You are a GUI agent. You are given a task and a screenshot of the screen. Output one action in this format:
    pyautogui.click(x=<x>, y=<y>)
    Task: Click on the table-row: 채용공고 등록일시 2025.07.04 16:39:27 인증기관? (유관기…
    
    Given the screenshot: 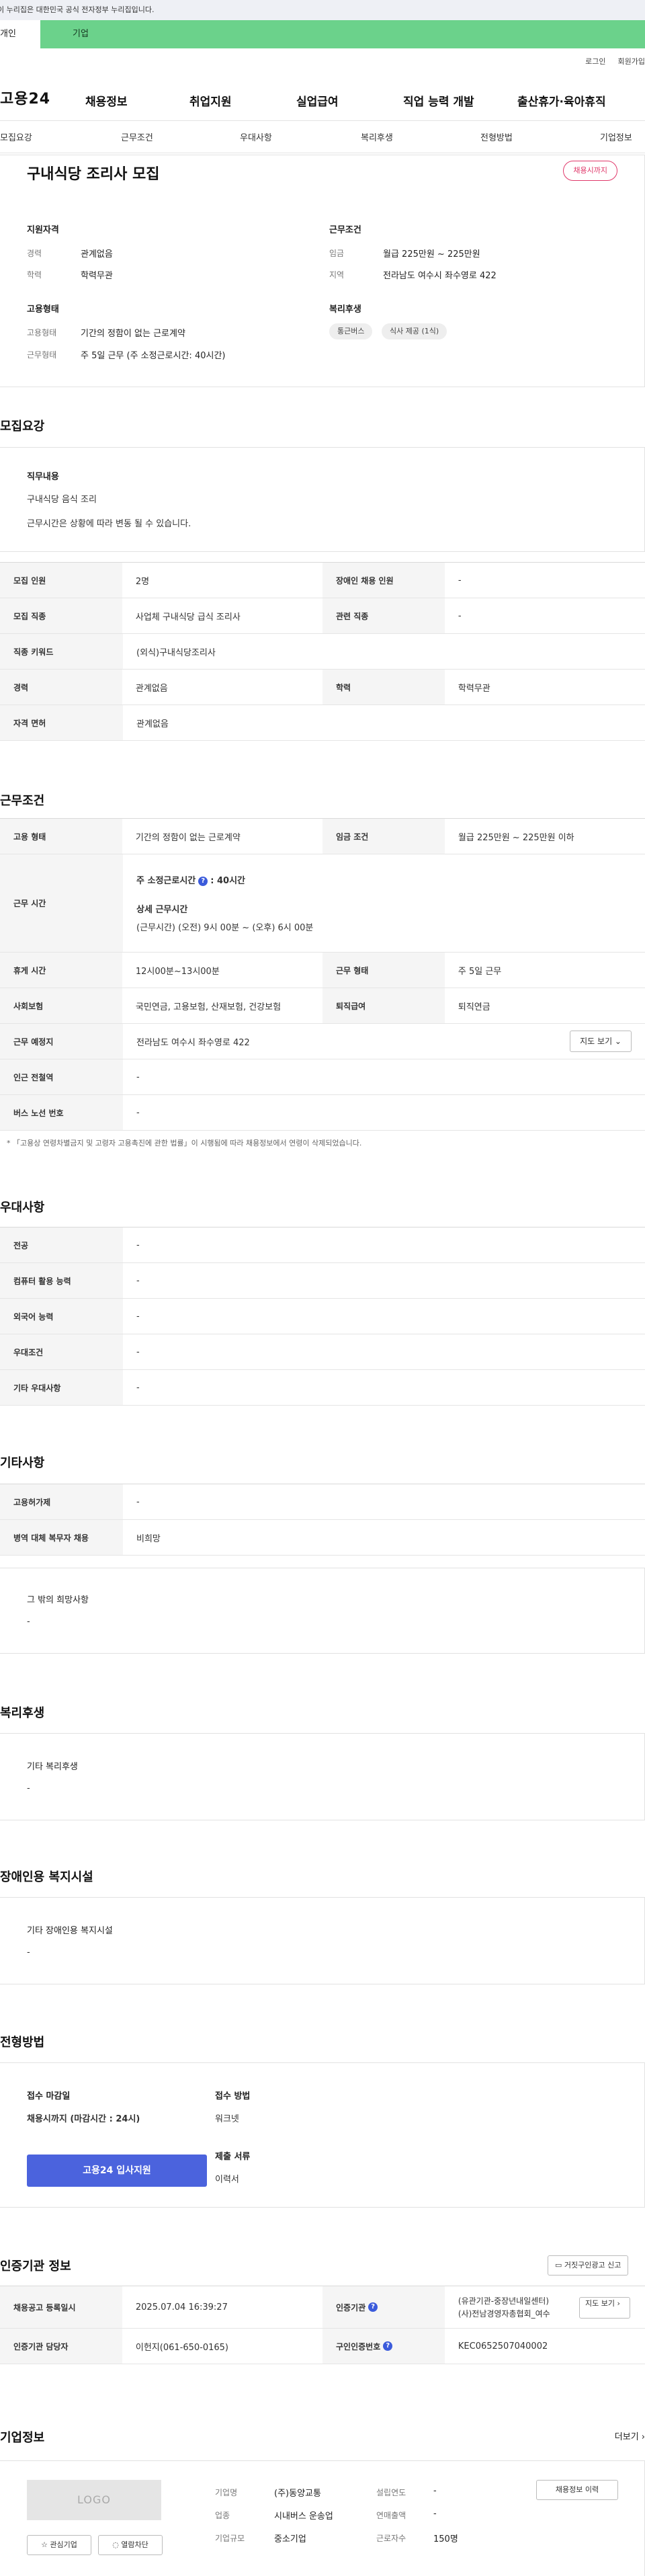 What is the action you would take?
    pyautogui.click(x=322, y=2307)
    